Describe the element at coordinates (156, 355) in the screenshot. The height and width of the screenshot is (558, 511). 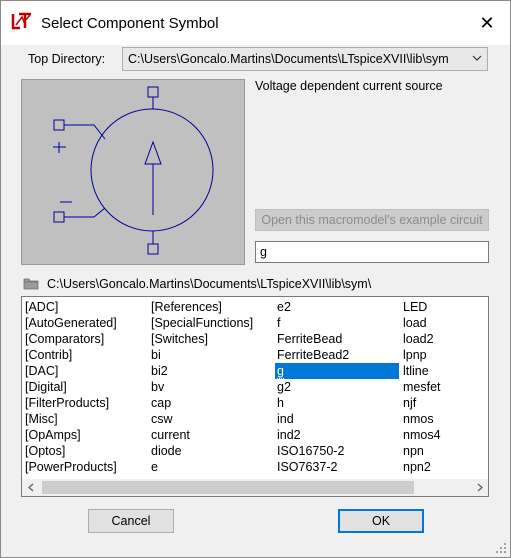
I see `list-item-label: bi` at that location.